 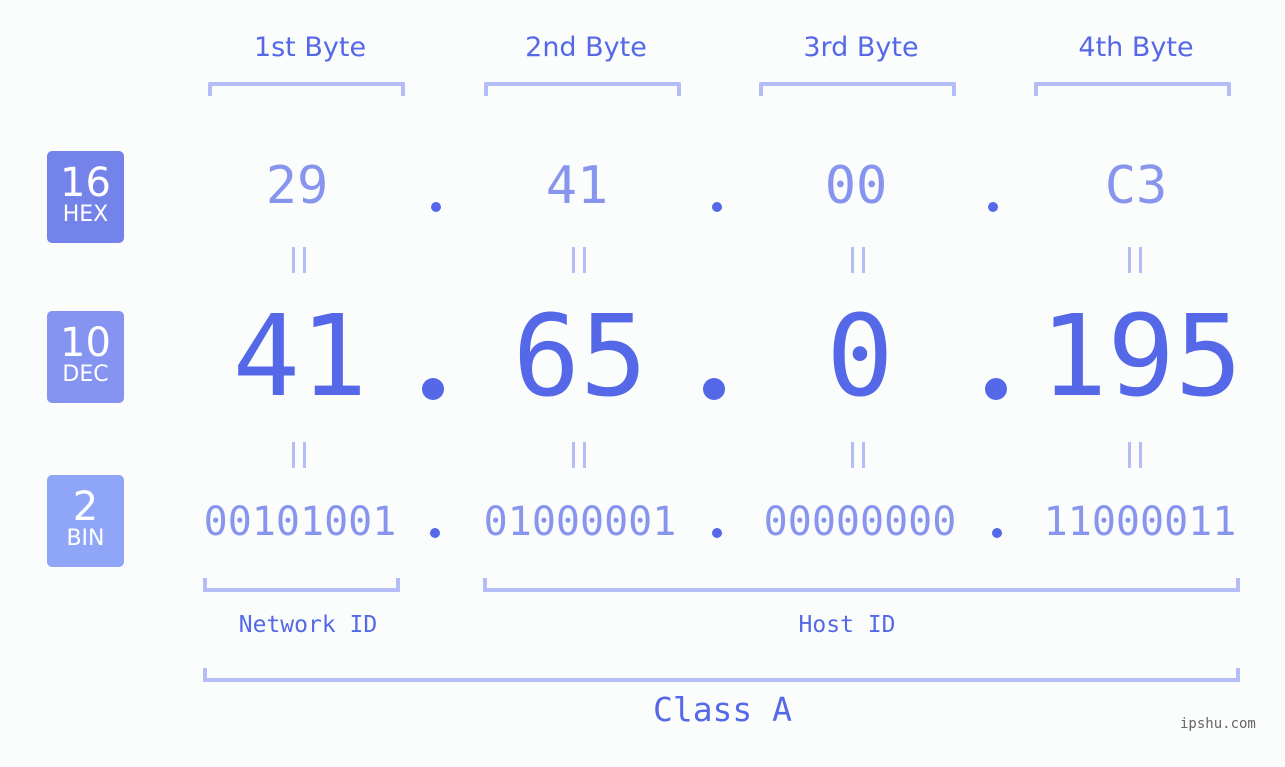 I want to click on byte-label-3: 3rd Byte, so click(x=861, y=47).